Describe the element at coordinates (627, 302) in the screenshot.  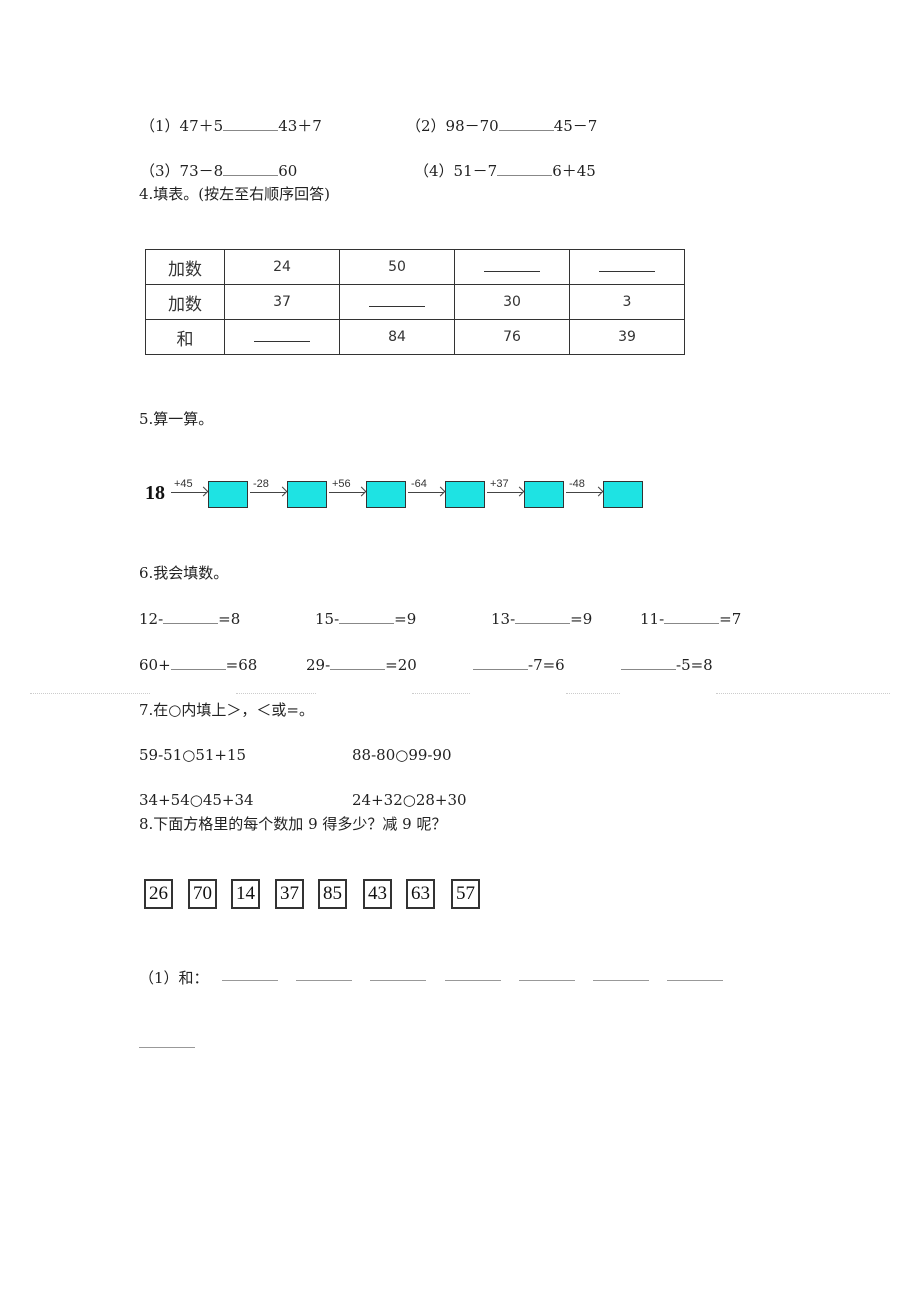
I see `table-cell: 3` at that location.